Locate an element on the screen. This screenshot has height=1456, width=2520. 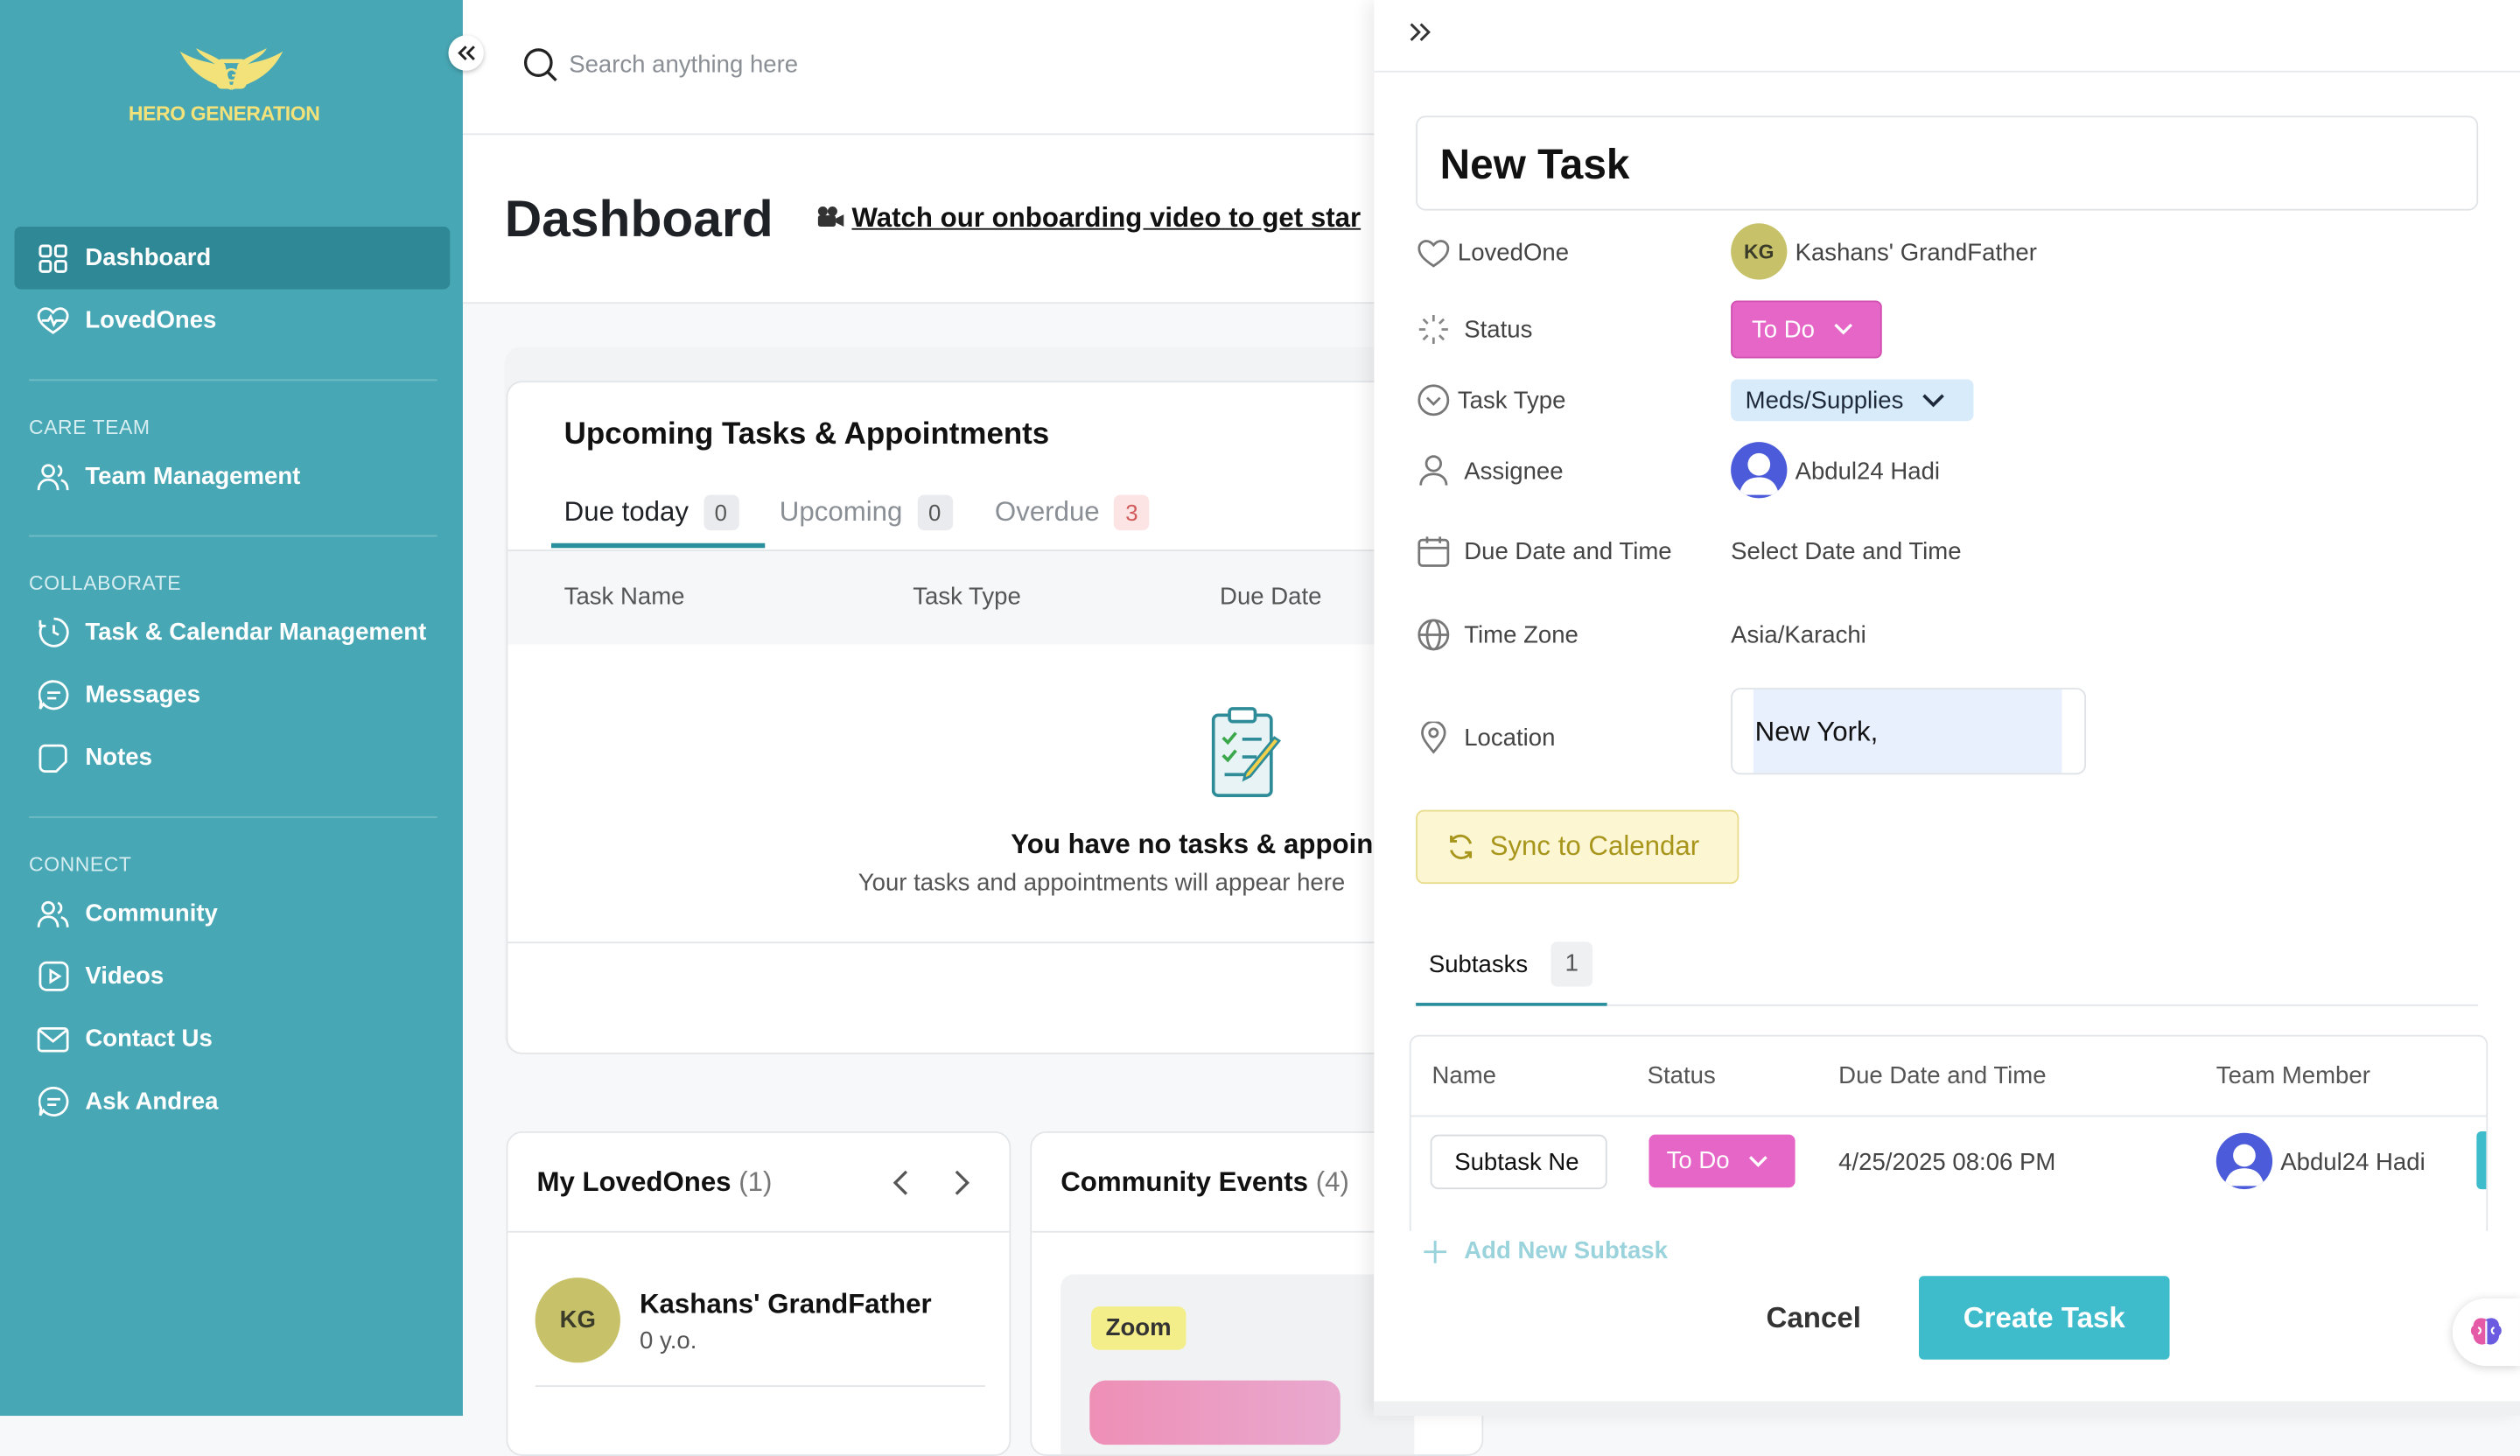
subtask-due-value: 4/25/2025 08:06 PM is located at coordinates (1946, 1162).